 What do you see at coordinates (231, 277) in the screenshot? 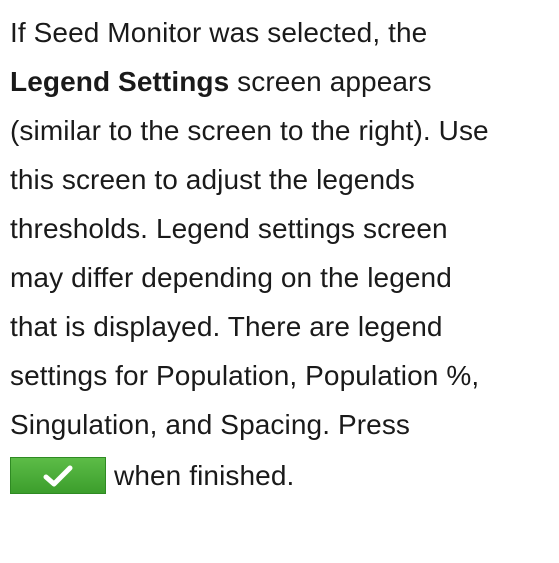
I see `text-line: may differ depending on the legend` at bounding box center [231, 277].